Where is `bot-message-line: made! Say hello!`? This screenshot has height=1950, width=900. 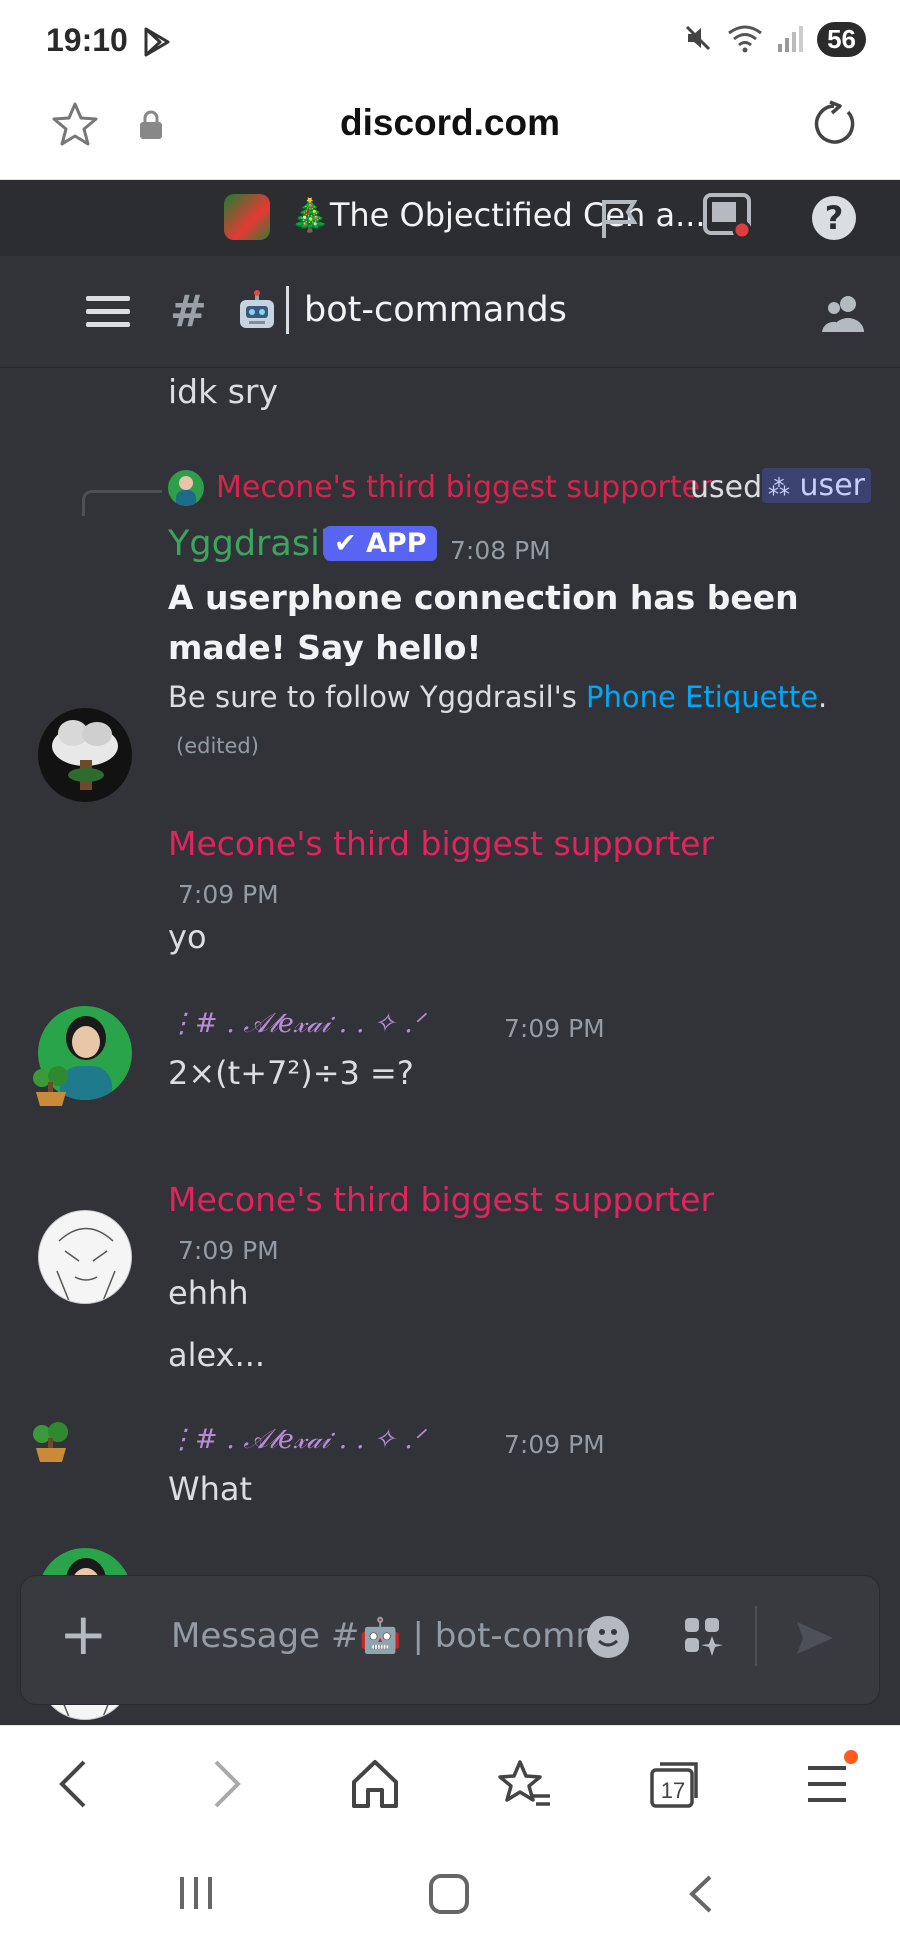 bot-message-line: made! Say hello! is located at coordinates (325, 647).